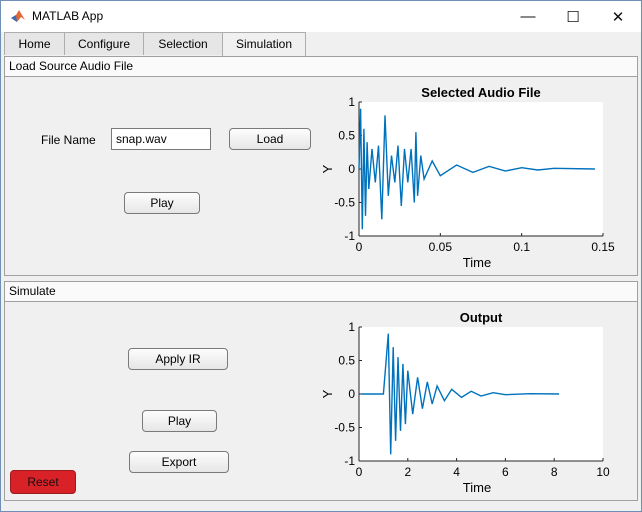 Image resolution: width=642 pixels, height=512 pixels. Describe the element at coordinates (521, 247) in the screenshot. I see `x-tick-label: 0.1` at that location.